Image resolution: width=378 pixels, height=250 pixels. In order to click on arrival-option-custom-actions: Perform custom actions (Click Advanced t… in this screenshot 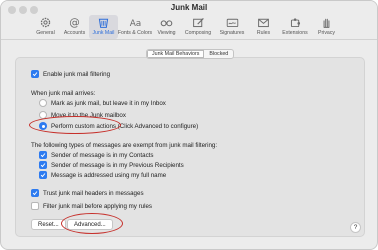, I will do `click(118, 126)`.